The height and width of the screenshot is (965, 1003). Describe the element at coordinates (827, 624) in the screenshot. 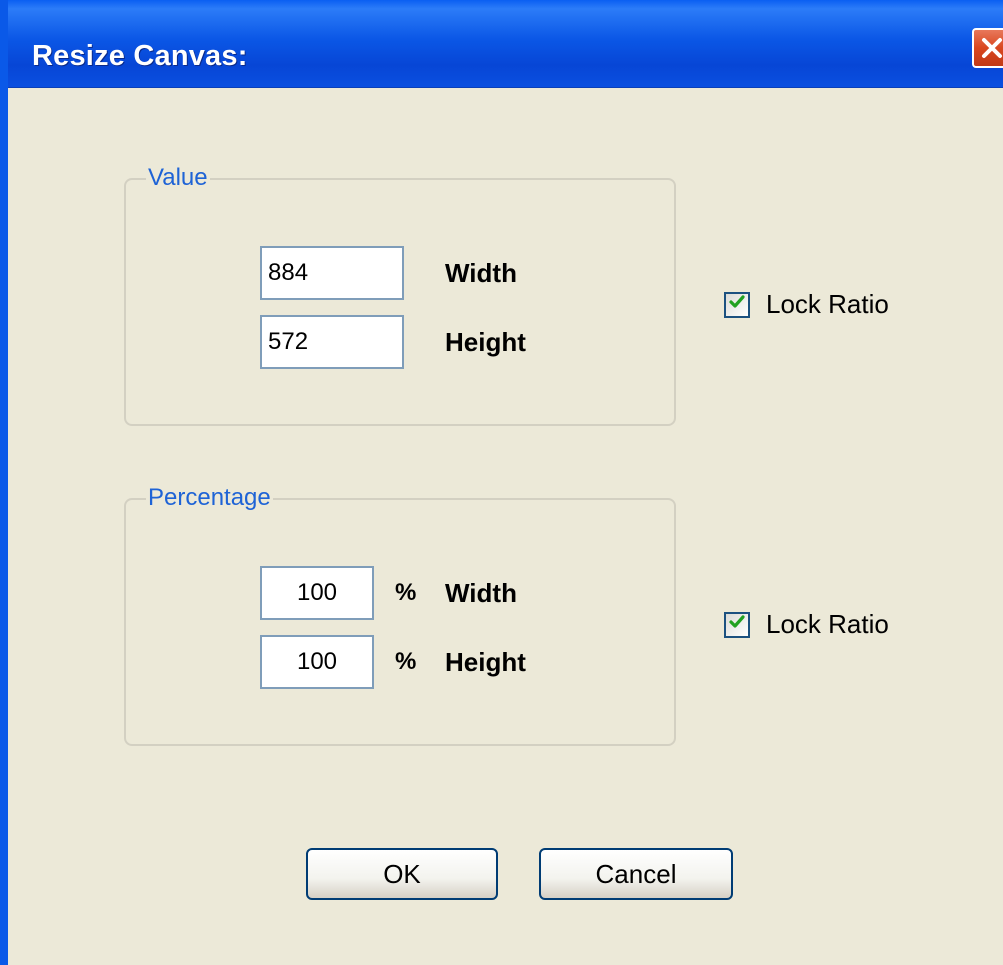

I see `percentage-lock-ratio-label: Lock Ratio` at that location.